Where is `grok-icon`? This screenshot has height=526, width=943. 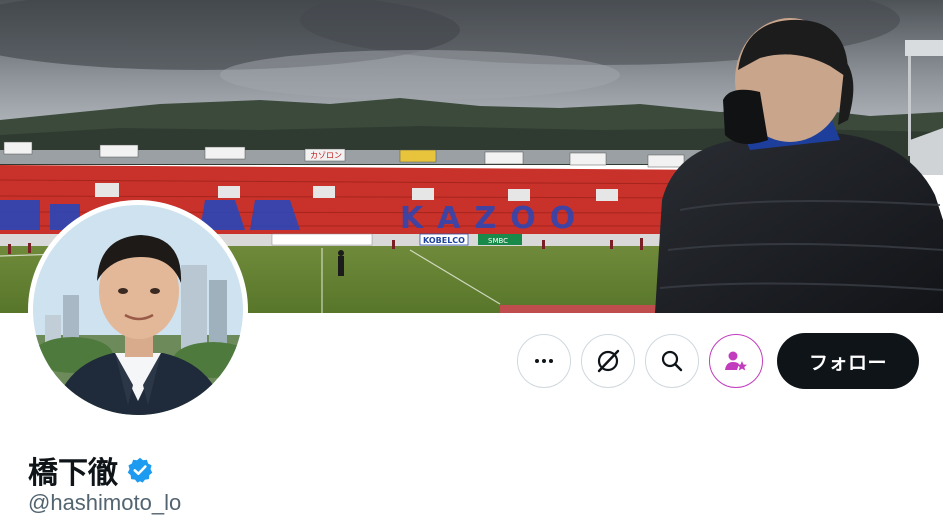 grok-icon is located at coordinates (608, 361).